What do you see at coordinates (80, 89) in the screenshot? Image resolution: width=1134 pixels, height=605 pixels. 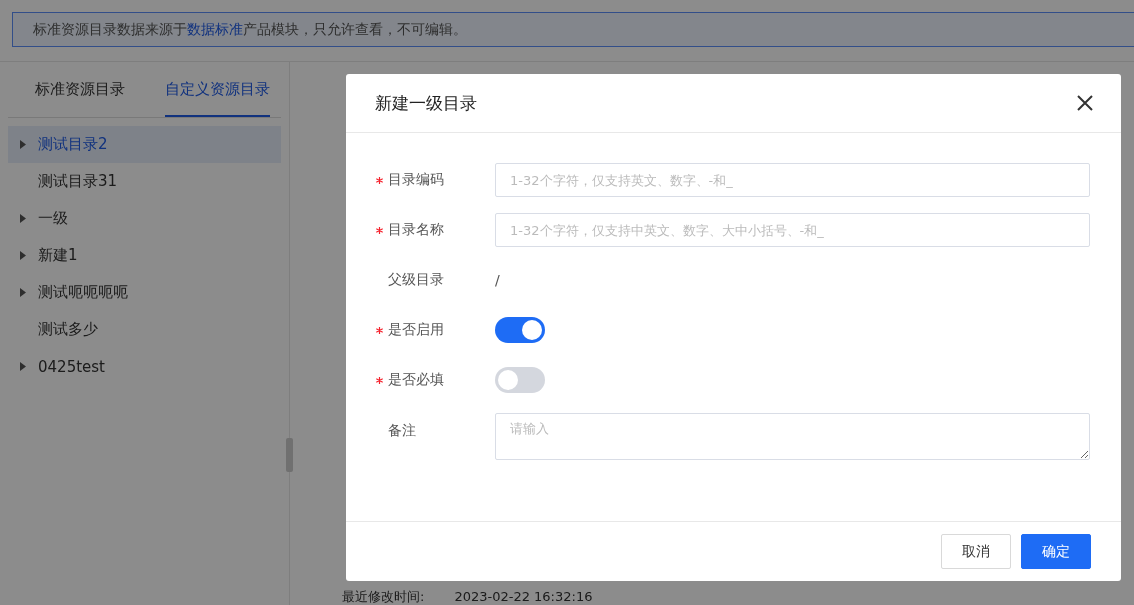 I see `tab: 标准资源目录` at bounding box center [80, 89].